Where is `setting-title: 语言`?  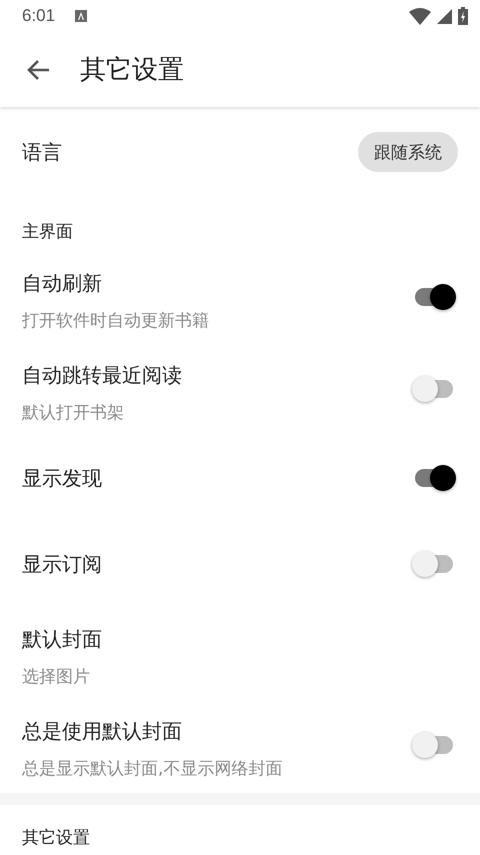 setting-title: 语言 is located at coordinates (42, 152).